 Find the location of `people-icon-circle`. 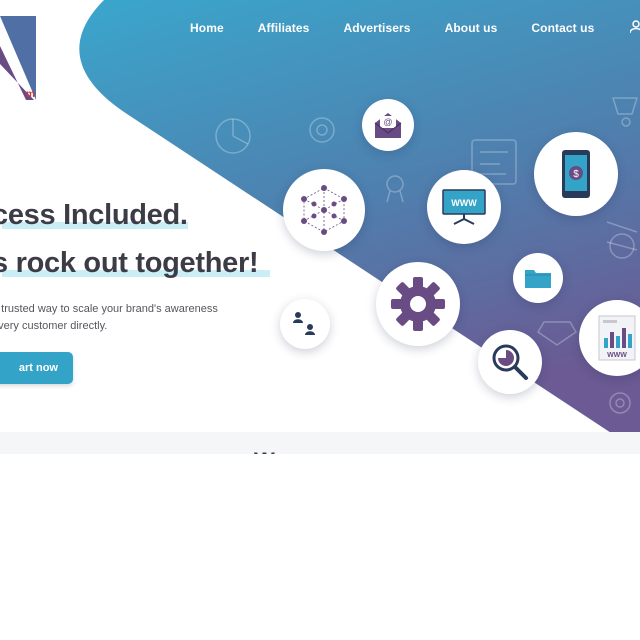

people-icon-circle is located at coordinates (305, 324).